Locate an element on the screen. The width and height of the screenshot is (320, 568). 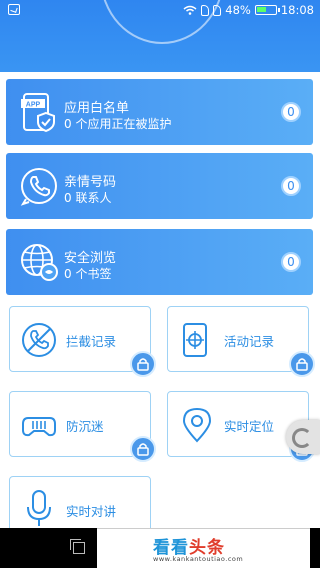
navigation-bar: 看看头条 www.kankantoutiao.com is located at coordinates (160, 548).